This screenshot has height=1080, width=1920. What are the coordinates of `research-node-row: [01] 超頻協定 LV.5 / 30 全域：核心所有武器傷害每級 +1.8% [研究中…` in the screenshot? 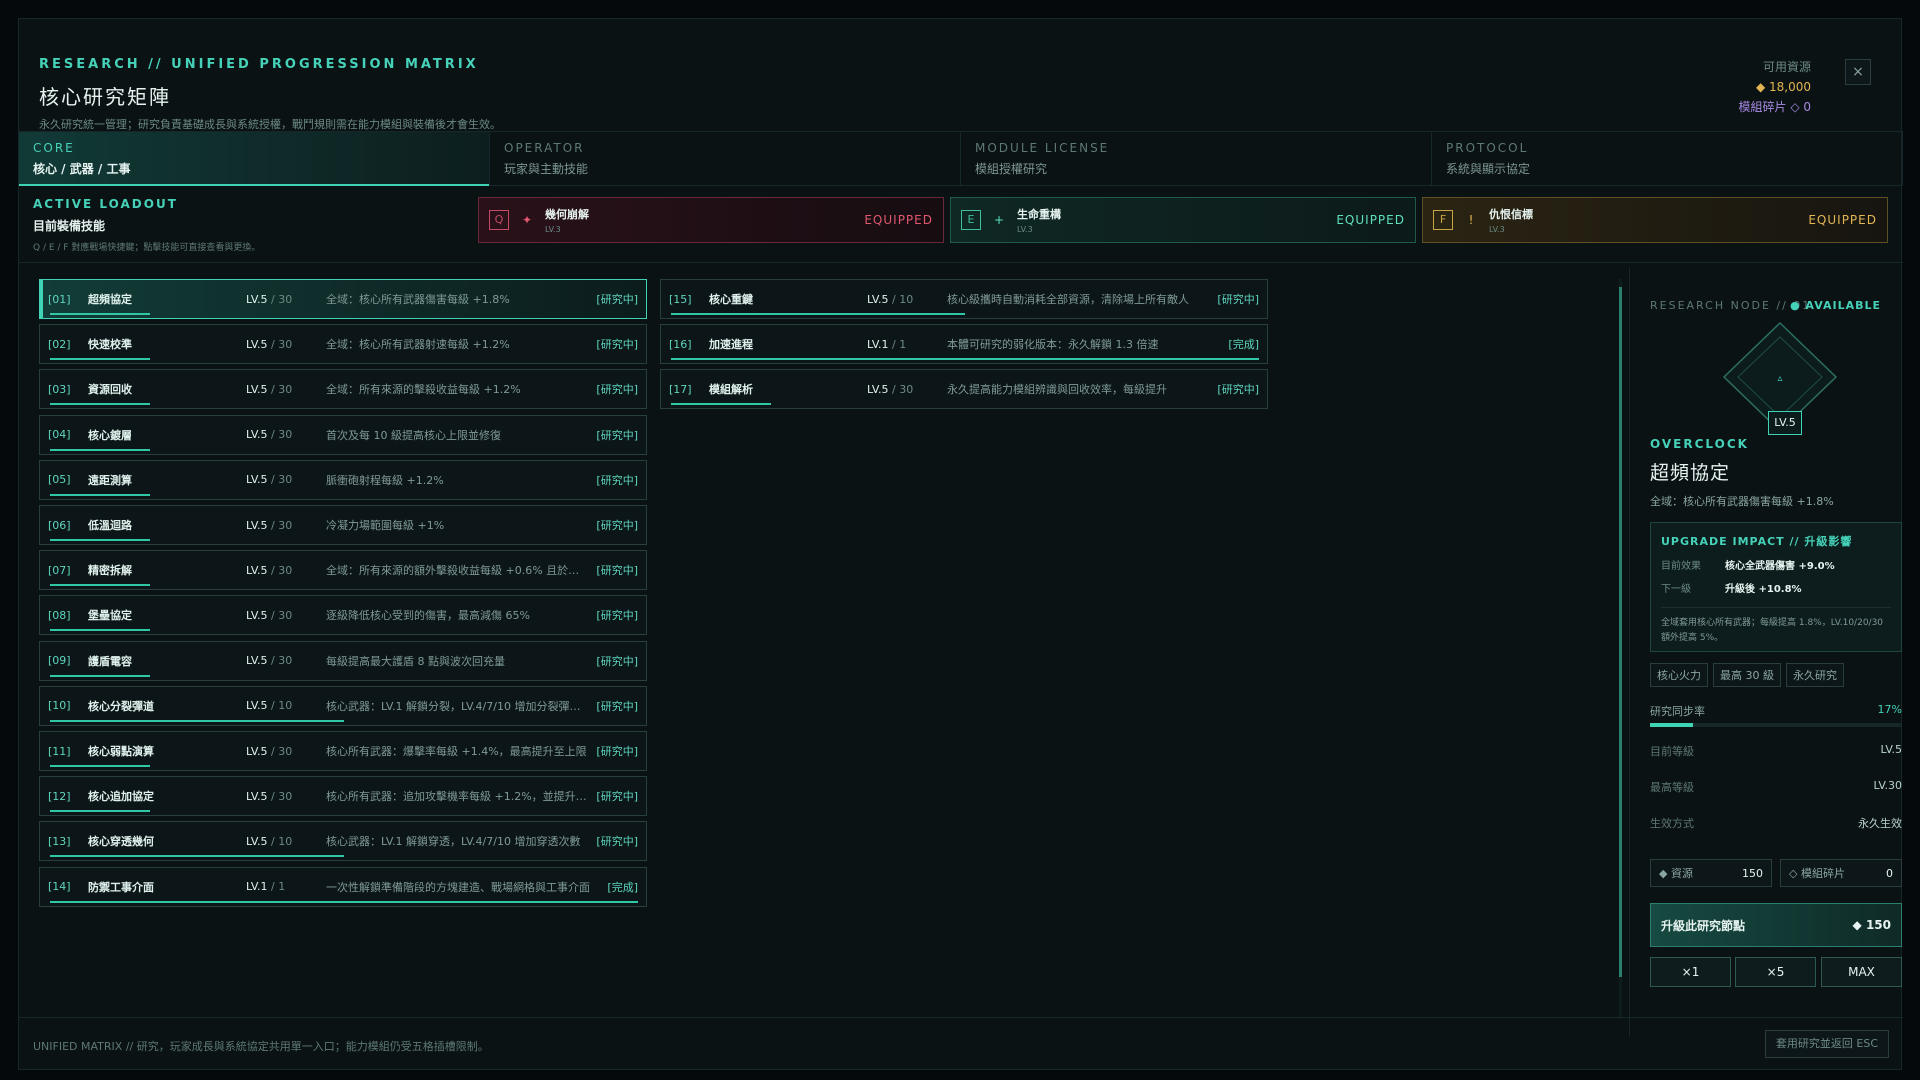 It's located at (343, 299).